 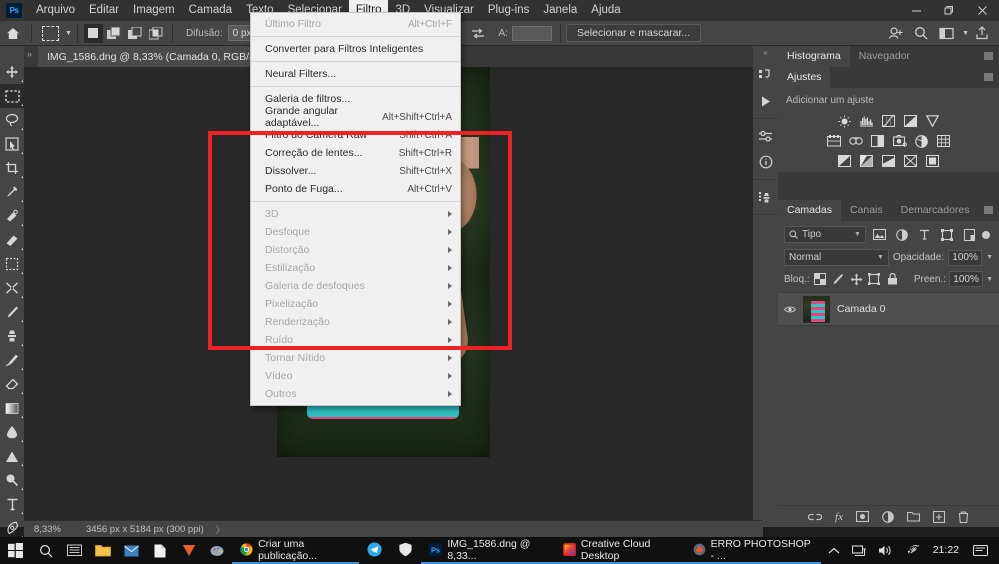 I want to click on menu-item-galeria-de-desfoques: Galeria de desfoques, so click(x=355, y=286).